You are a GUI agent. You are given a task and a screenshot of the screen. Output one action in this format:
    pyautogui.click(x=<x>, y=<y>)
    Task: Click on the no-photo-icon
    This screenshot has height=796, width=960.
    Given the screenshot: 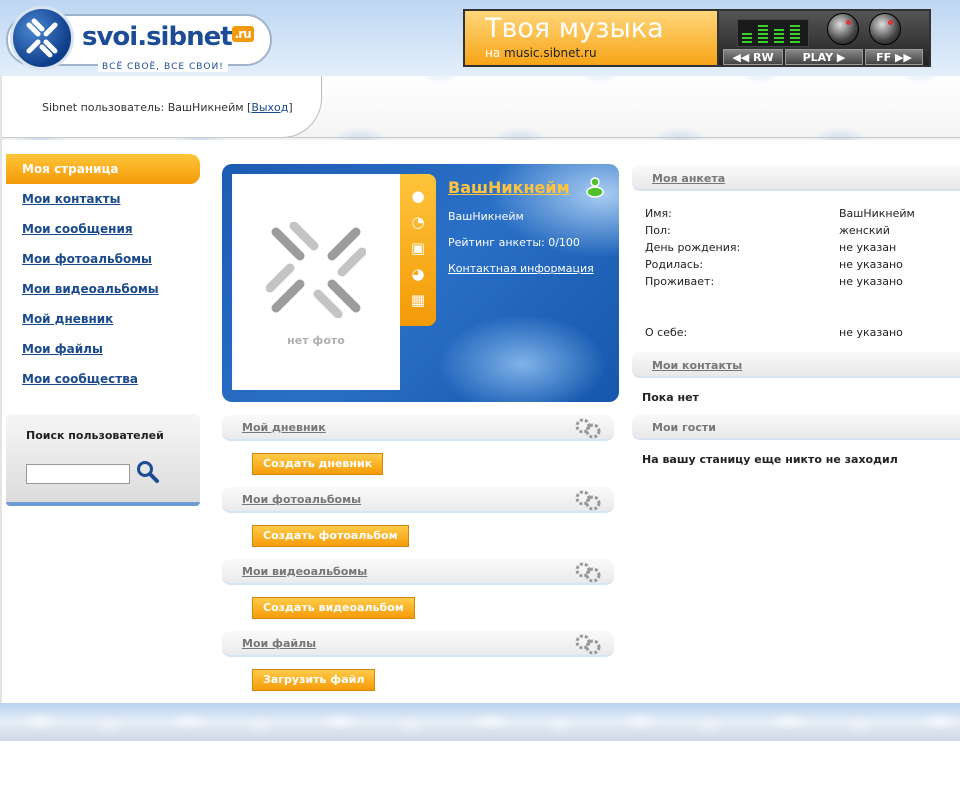 What is the action you would take?
    pyautogui.click(x=316, y=270)
    